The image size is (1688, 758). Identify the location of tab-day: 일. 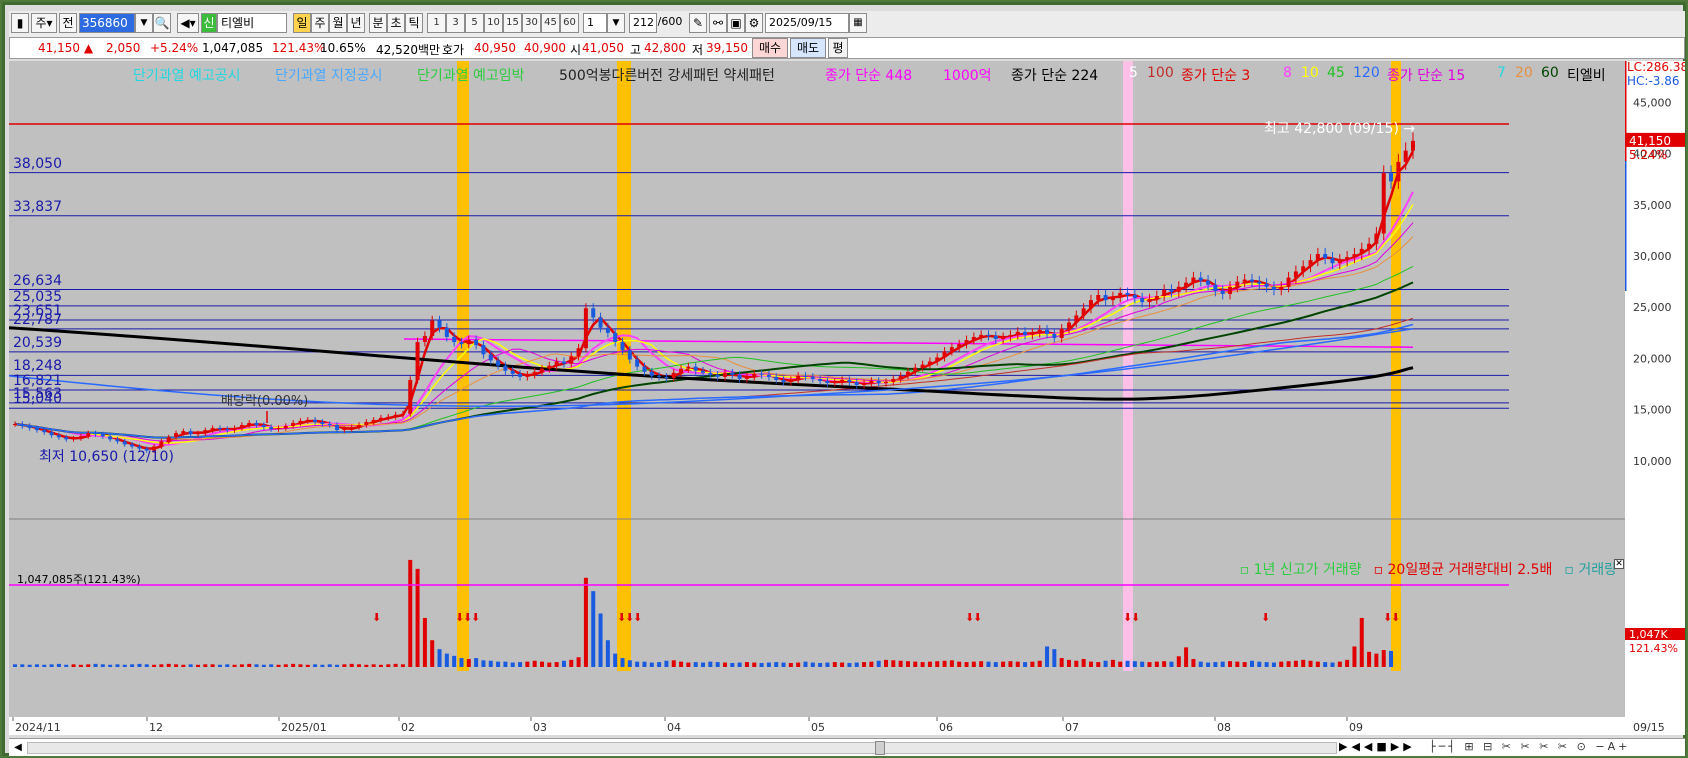
(302, 23).